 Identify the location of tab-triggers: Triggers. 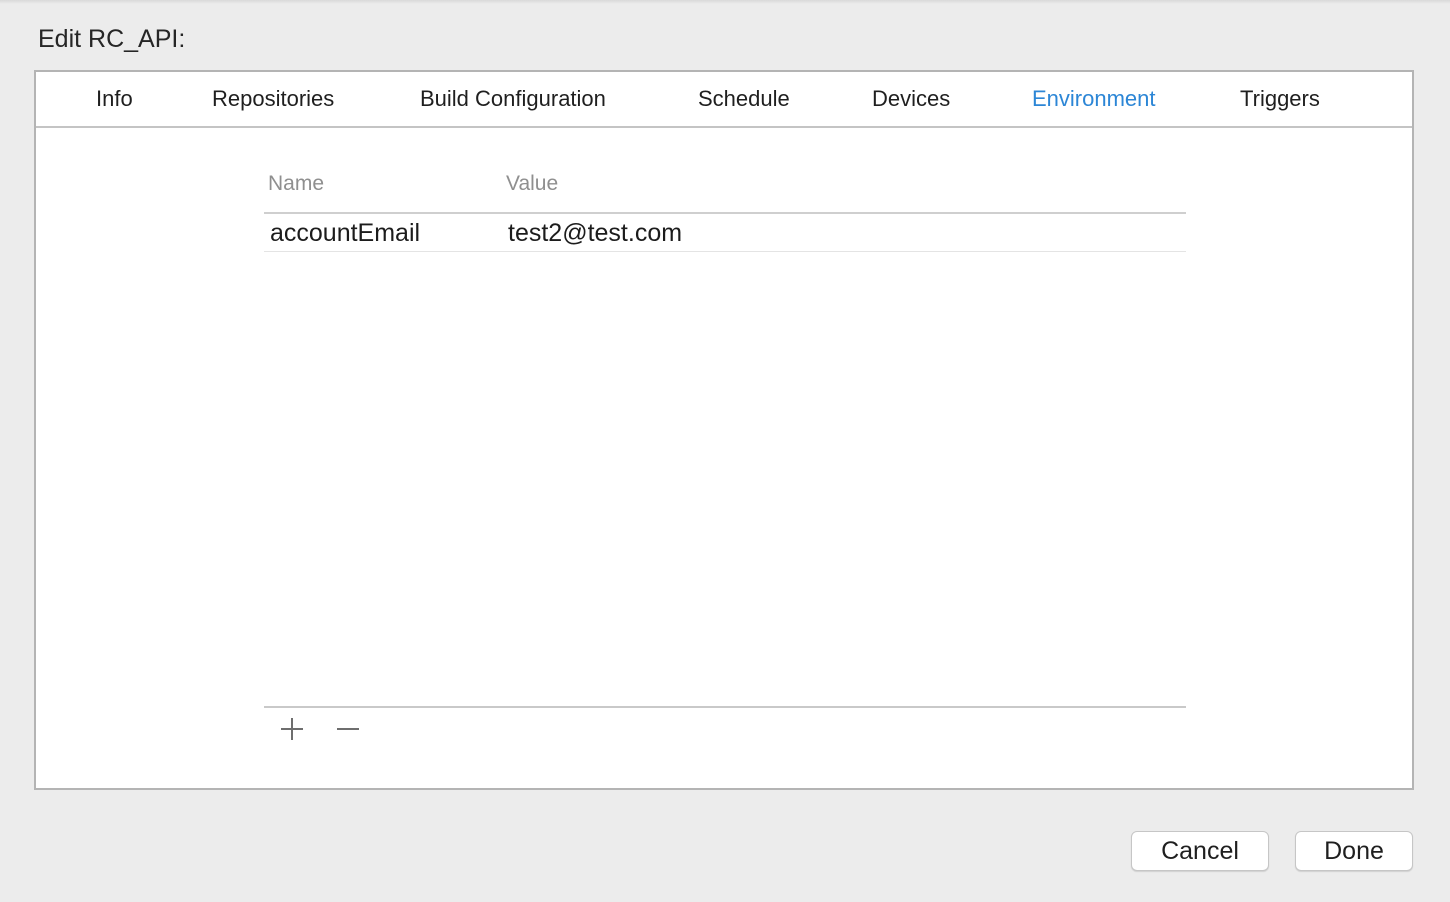
(1280, 99).